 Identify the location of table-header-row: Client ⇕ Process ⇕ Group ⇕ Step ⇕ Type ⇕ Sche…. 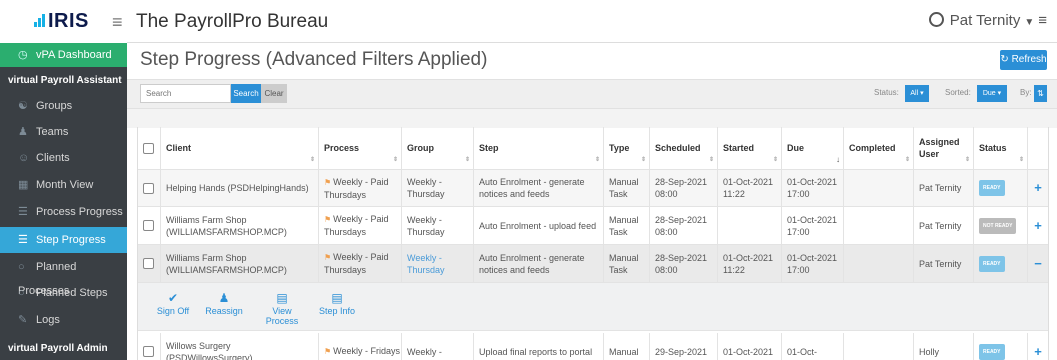
(593, 148).